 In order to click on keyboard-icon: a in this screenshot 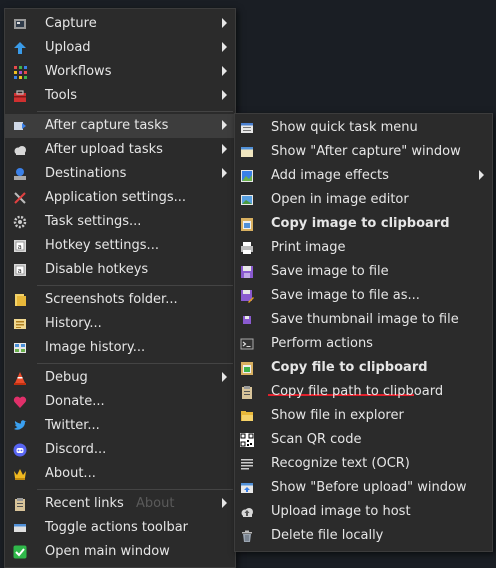, I will do `click(20, 246)`.